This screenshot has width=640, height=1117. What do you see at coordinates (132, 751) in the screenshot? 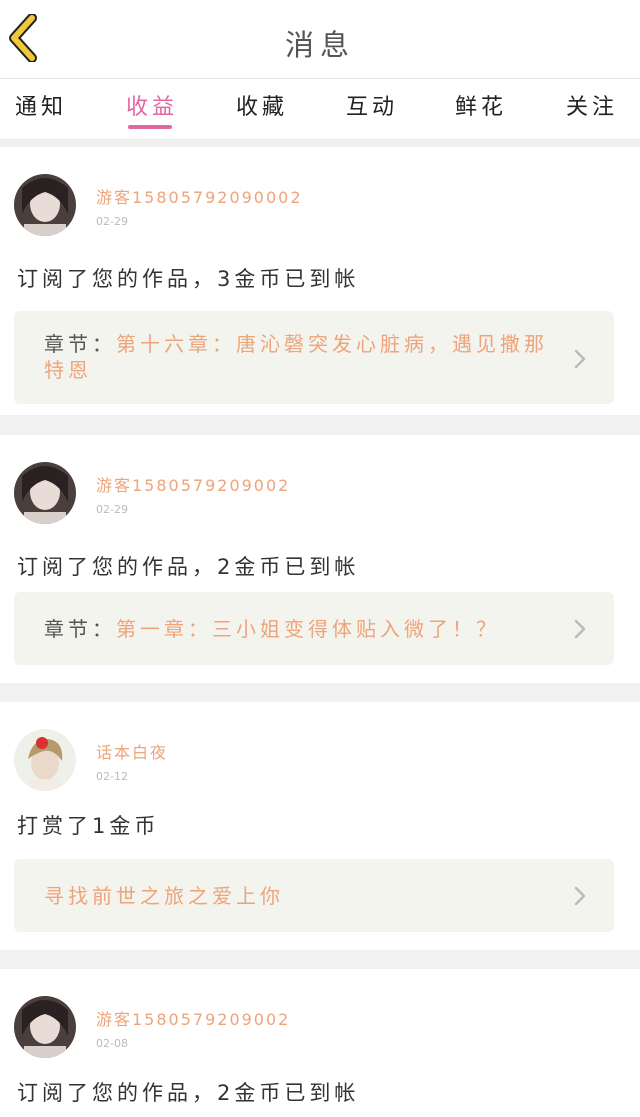
I see `username: 话本白夜` at bounding box center [132, 751].